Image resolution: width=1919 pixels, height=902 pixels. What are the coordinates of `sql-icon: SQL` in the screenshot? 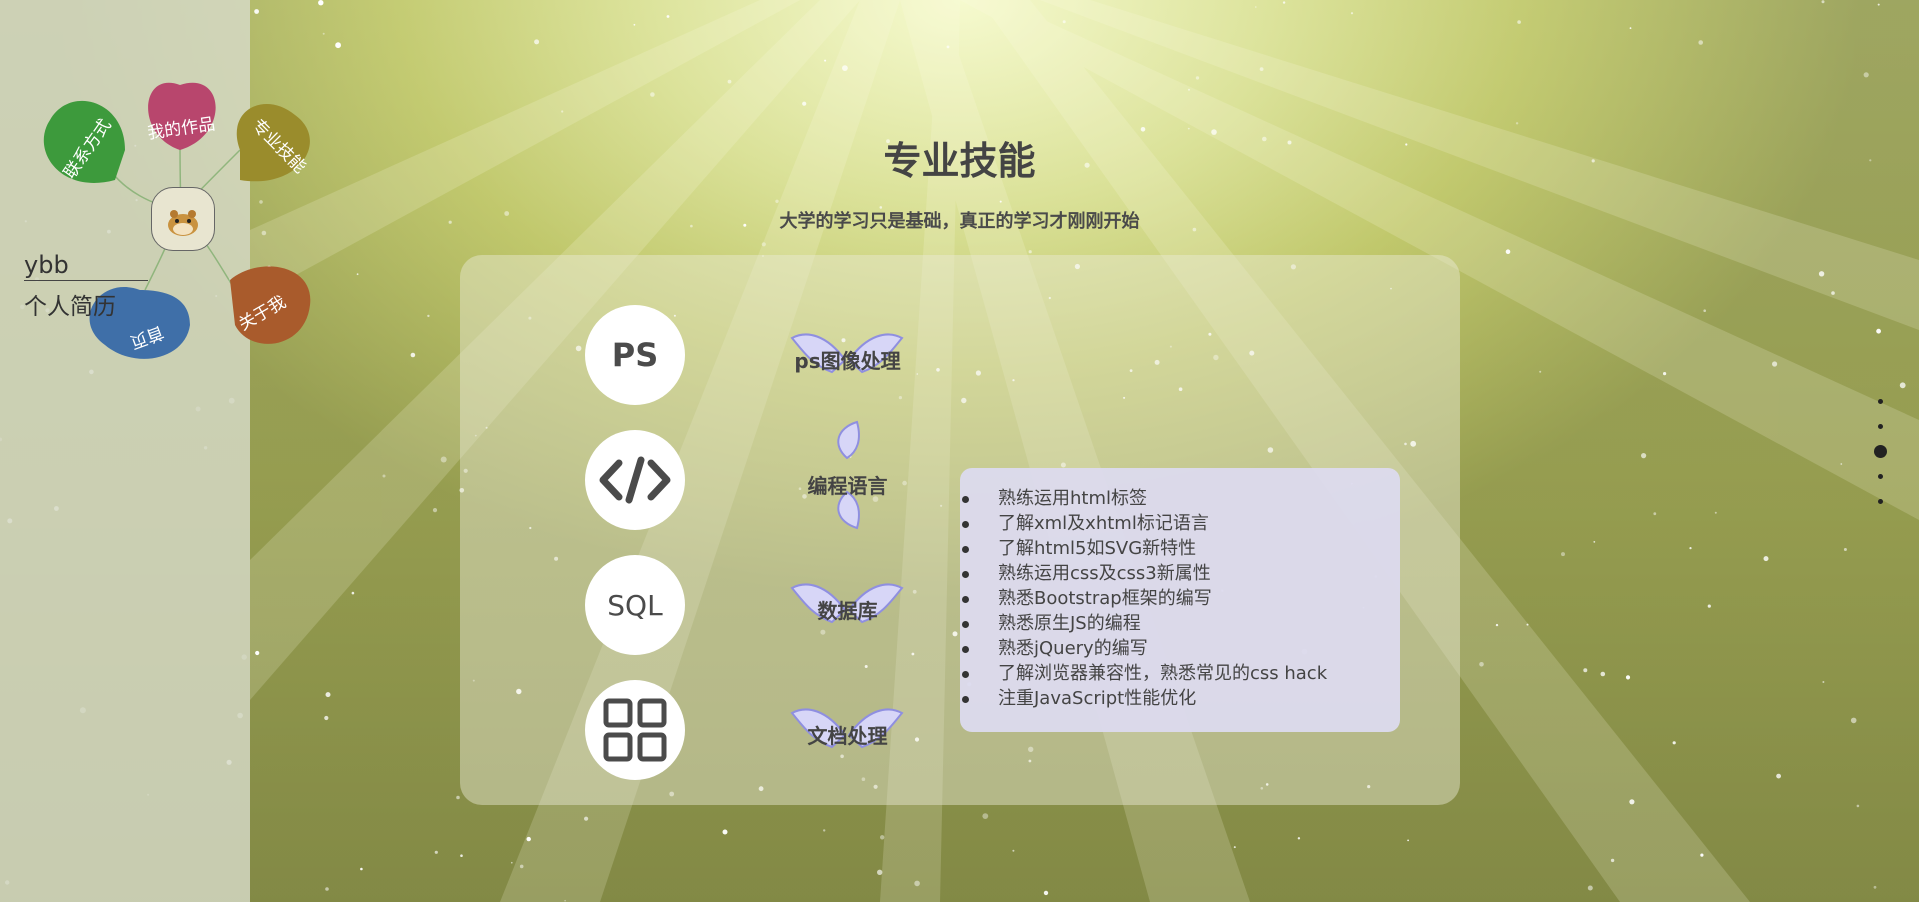 It's located at (635, 605).